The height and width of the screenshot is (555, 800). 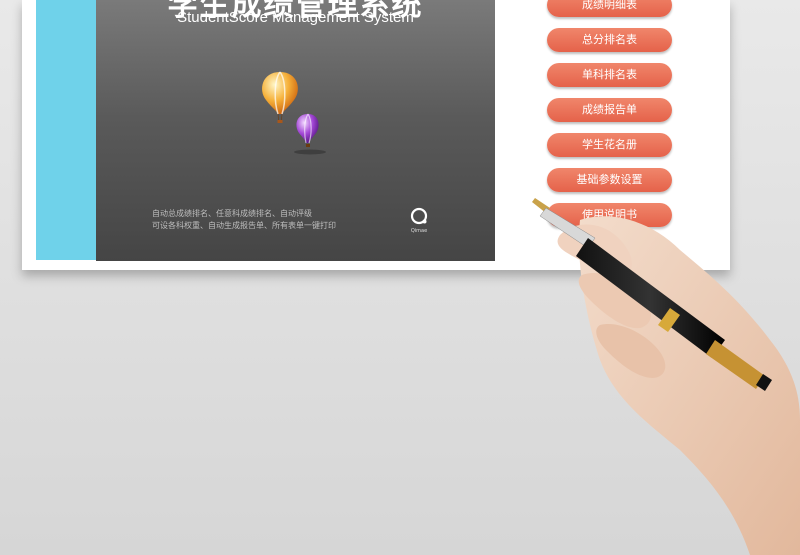 I want to click on menu-button-total-rank: 总分排名表, so click(x=609, y=40).